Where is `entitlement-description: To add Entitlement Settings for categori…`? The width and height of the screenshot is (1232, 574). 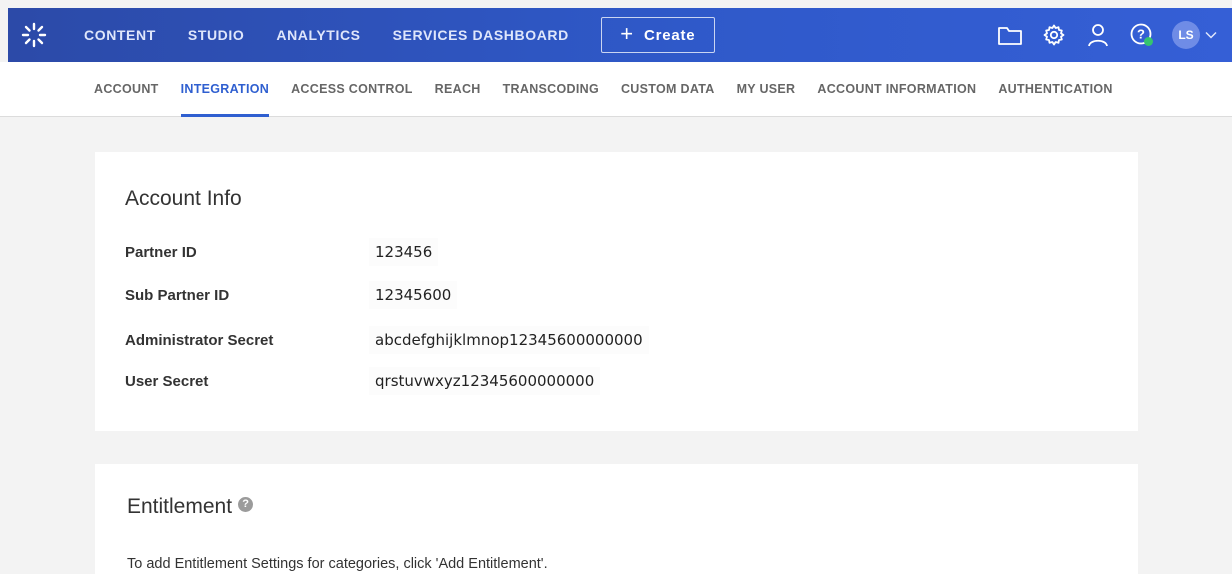
entitlement-description: To add Entitlement Settings for categori… is located at coordinates (337, 564).